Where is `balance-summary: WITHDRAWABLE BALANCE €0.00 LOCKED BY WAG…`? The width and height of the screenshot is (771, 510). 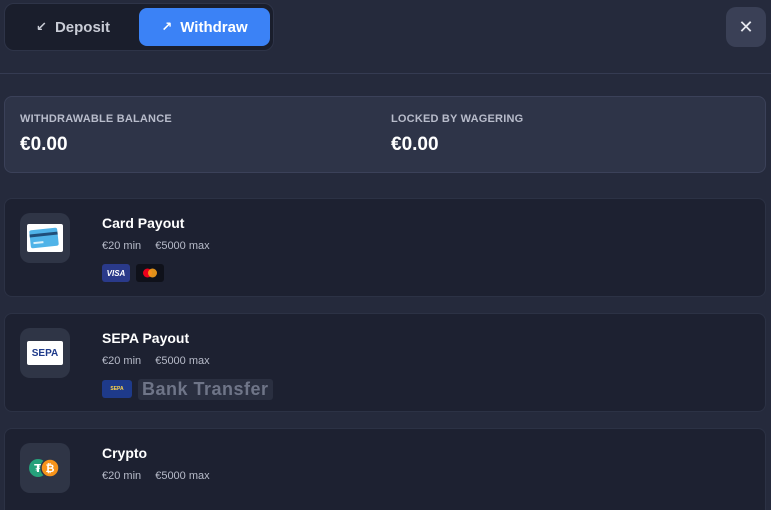 balance-summary: WITHDRAWABLE BALANCE €0.00 LOCKED BY WAG… is located at coordinates (385, 134).